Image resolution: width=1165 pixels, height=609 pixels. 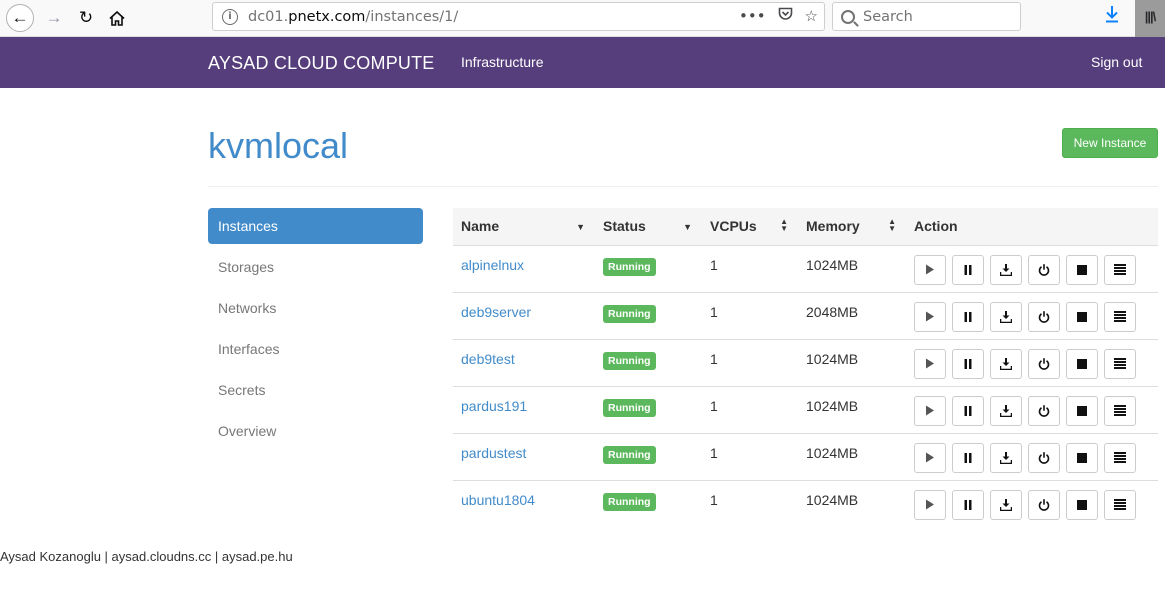 I want to click on url-bar: i dc01.pnetx.com/instances/1/ ••• ☆, so click(x=518, y=16).